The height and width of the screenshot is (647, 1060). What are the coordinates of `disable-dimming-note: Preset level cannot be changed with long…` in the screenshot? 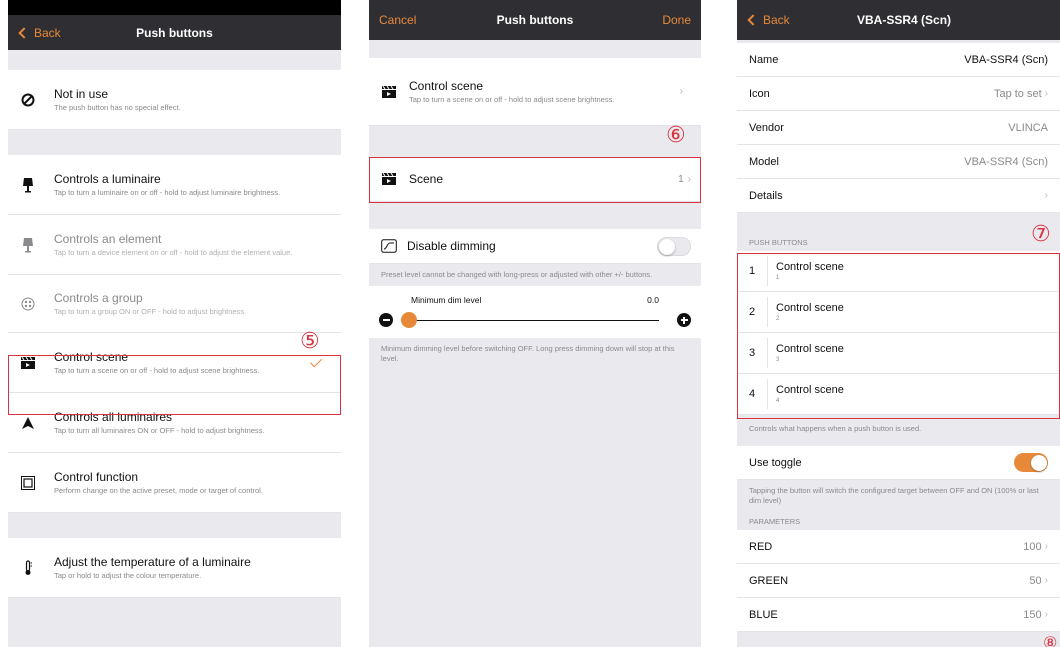 It's located at (517, 274).